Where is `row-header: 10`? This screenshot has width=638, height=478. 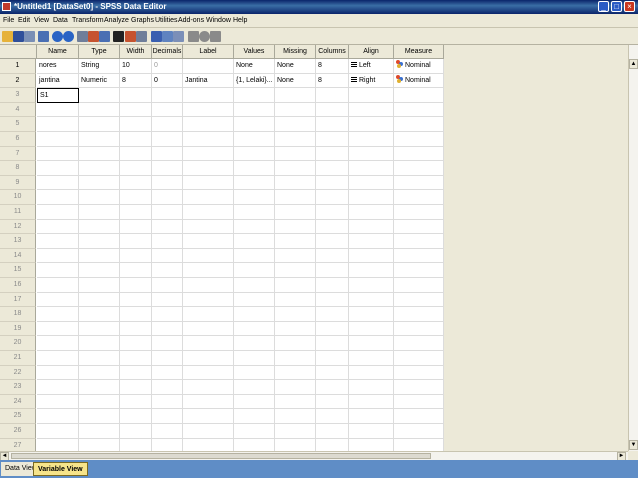 row-header: 10 is located at coordinates (18, 197).